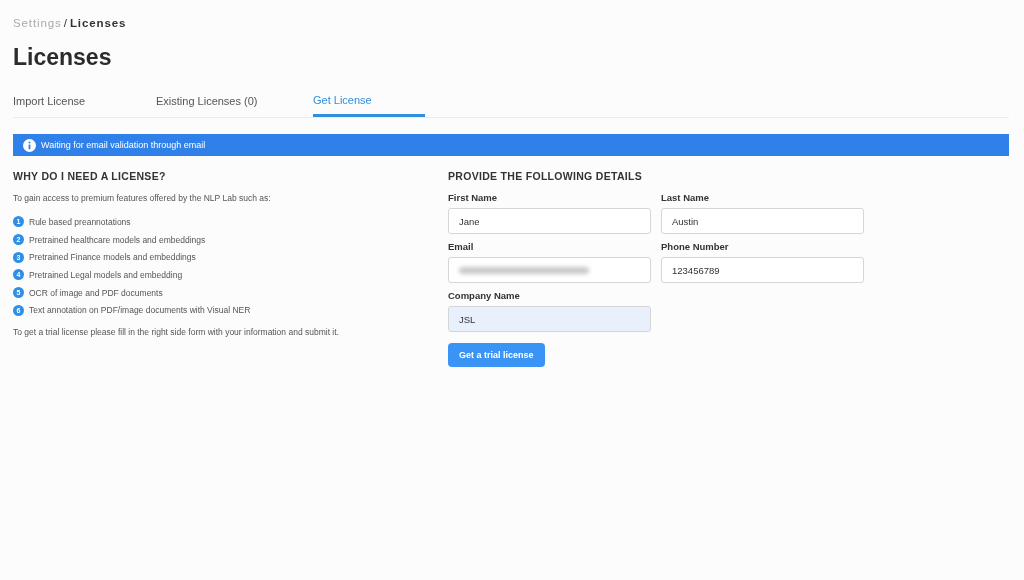 The height and width of the screenshot is (580, 1024). Describe the element at coordinates (80, 221) in the screenshot. I see `feature-text: Rule based preannotations` at that location.